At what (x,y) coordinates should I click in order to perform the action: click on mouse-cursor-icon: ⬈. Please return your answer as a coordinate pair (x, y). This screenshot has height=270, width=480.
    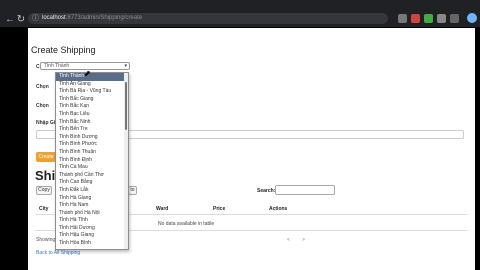
    Looking at the image, I should click on (87, 73).